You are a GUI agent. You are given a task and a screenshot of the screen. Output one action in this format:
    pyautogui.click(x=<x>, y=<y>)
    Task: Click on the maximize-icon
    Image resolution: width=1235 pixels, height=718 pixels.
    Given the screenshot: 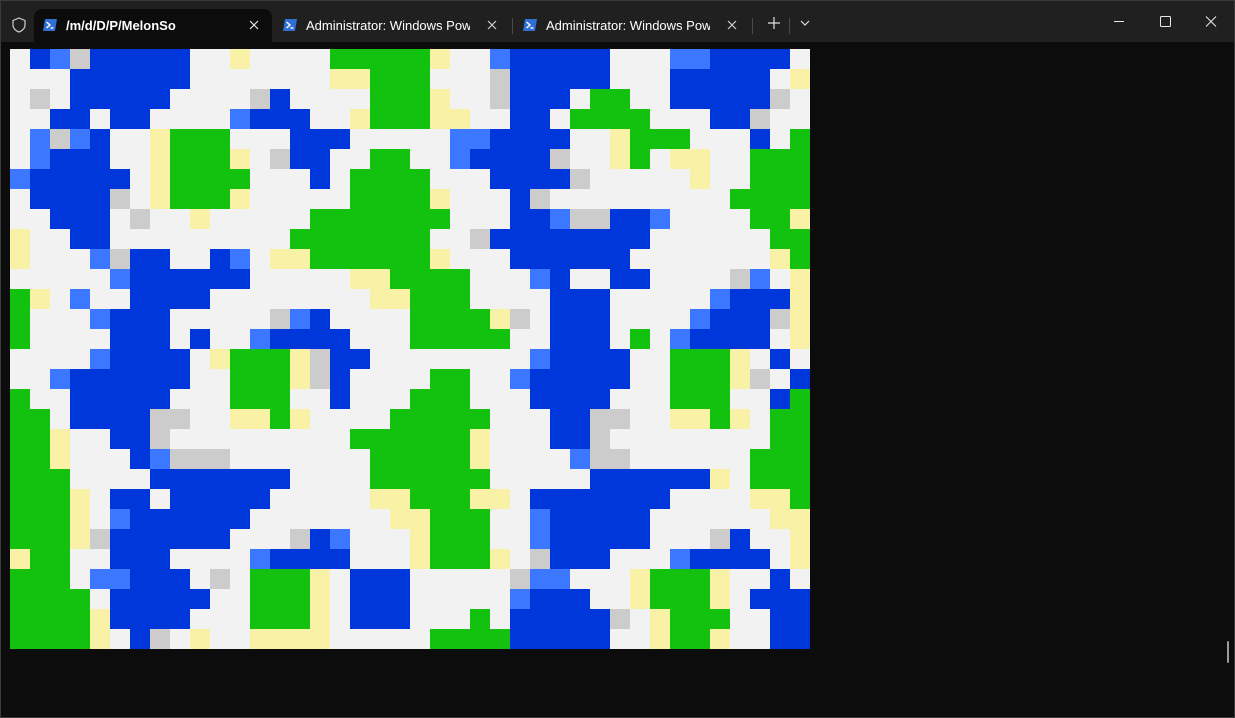 What is the action you would take?
    pyautogui.click(x=1165, y=21)
    